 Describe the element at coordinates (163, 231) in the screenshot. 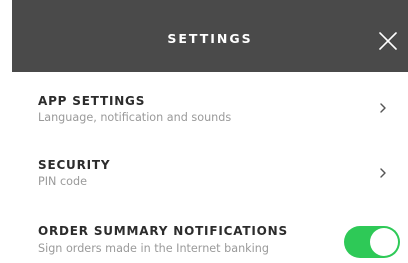

I see `settings-item-title: ORDER SUMMARY NOTIFICATIONS` at that location.